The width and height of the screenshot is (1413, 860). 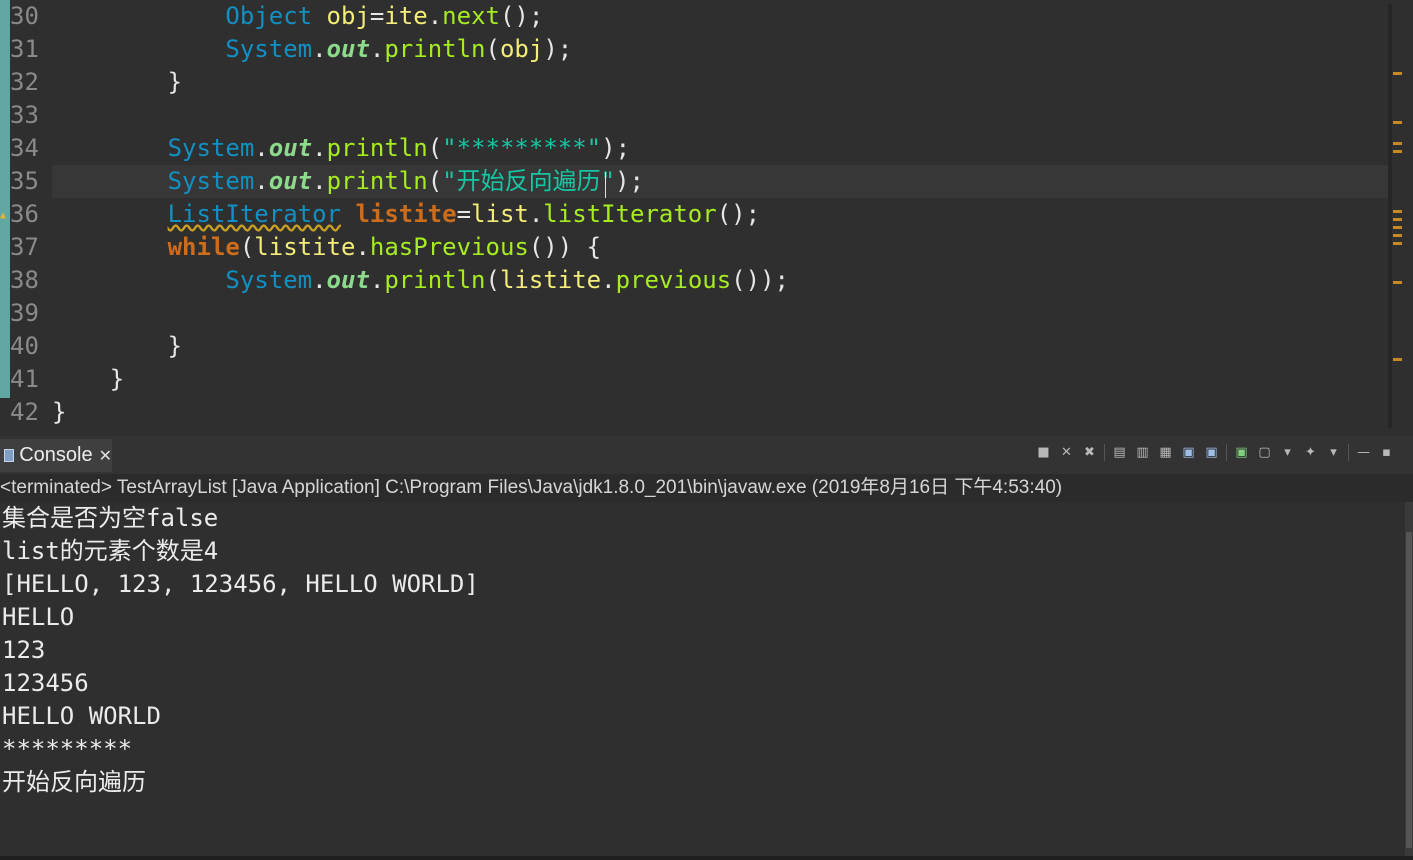 I want to click on console-line: 集合是否为空false, so click(x=110, y=518).